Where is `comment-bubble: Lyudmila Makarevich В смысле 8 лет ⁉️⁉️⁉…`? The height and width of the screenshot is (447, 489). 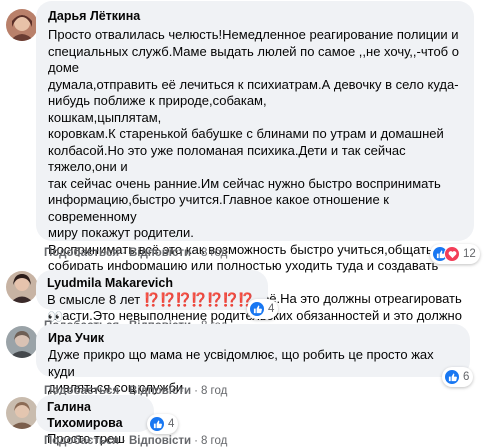
comment-bubble: Lyudmila Makarevich В смысле 8 лет ⁉️⁉️⁉… is located at coordinates (152, 297).